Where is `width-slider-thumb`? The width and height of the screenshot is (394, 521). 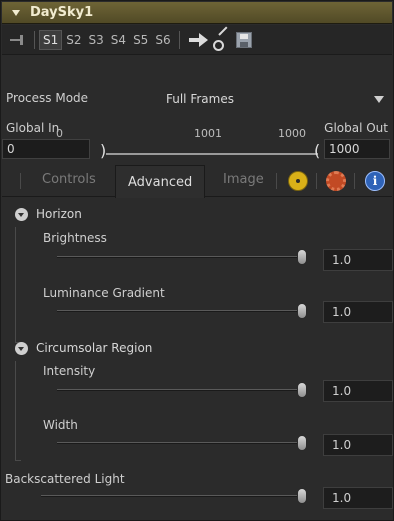 width-slider-thumb is located at coordinates (302, 443).